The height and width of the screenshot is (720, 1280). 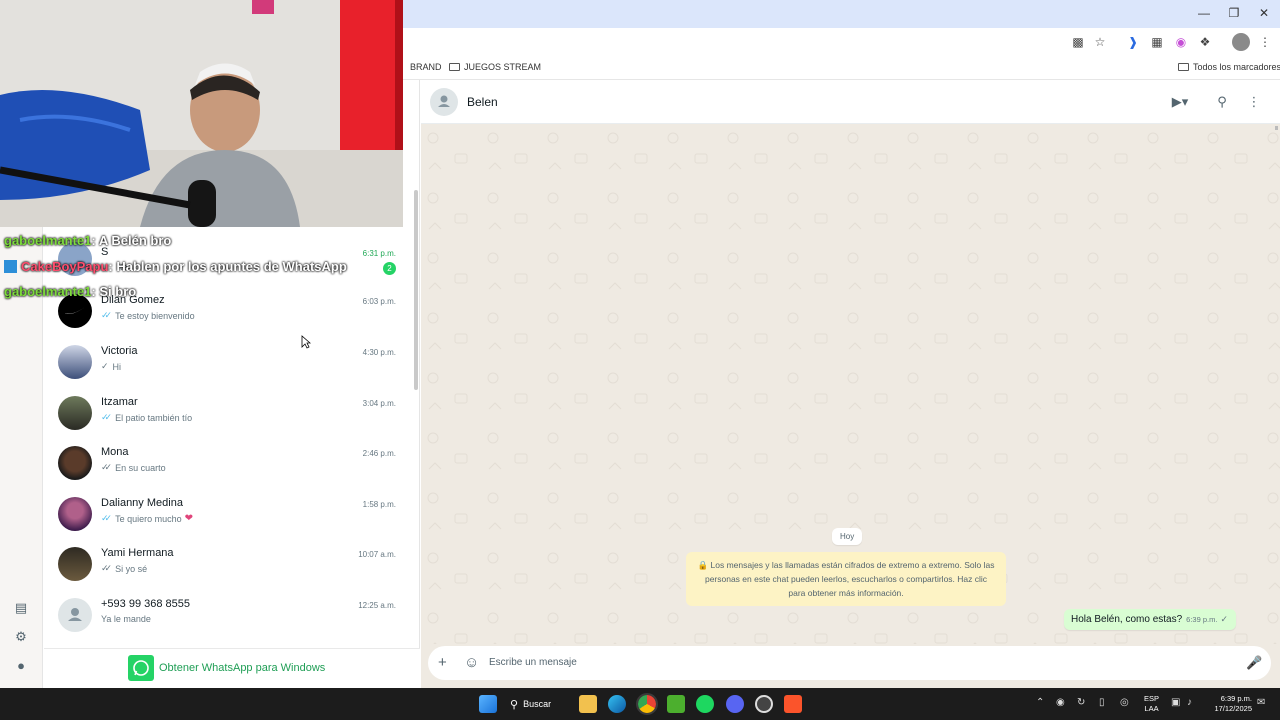 What do you see at coordinates (1175, 702) in the screenshot?
I see `network-icon: ▣` at bounding box center [1175, 702].